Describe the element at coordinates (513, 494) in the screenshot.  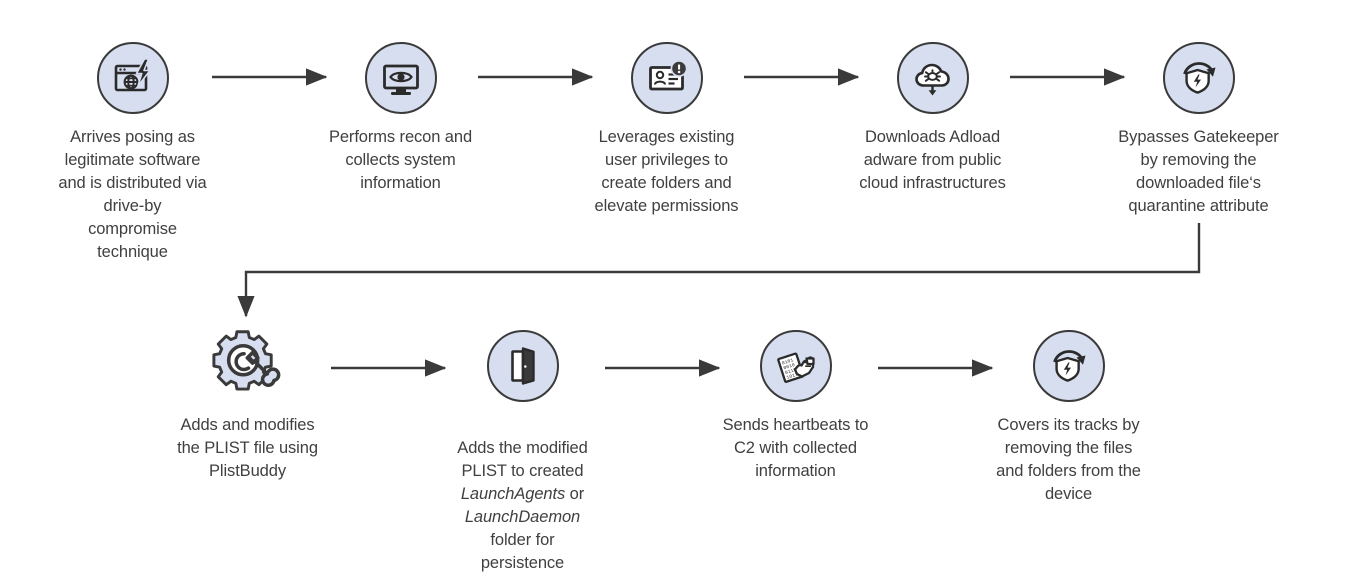
I see `flow-step-7-label-part-2: LaunchAgents` at that location.